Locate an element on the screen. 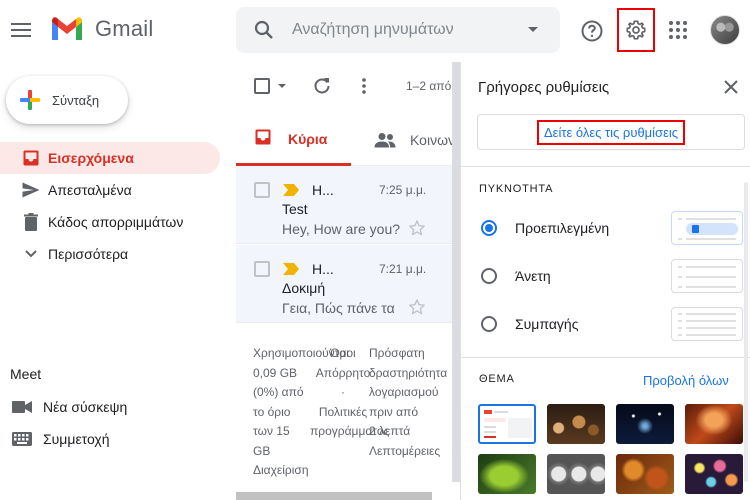 Image resolution: width=750 pixels, height=500 pixels. settings-button is located at coordinates (636, 30).